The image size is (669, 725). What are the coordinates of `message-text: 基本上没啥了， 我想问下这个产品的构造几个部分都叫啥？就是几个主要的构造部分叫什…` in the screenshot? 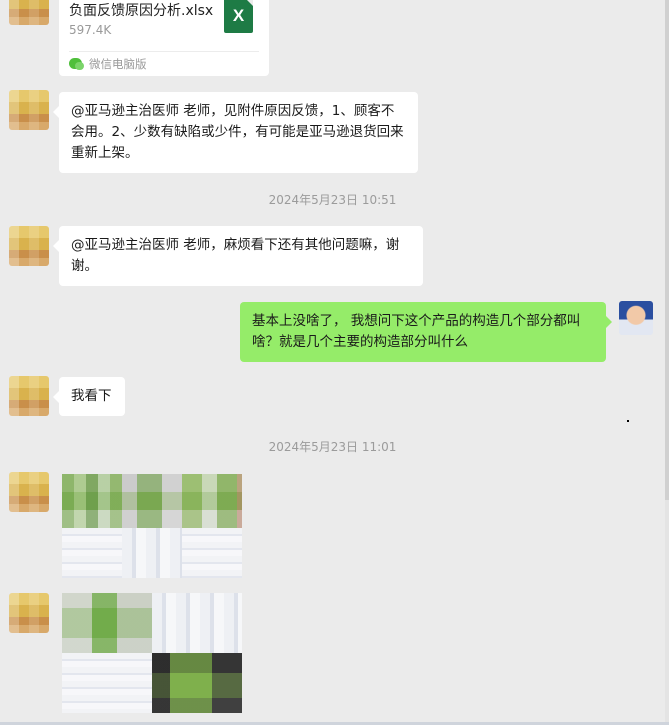 It's located at (416, 331).